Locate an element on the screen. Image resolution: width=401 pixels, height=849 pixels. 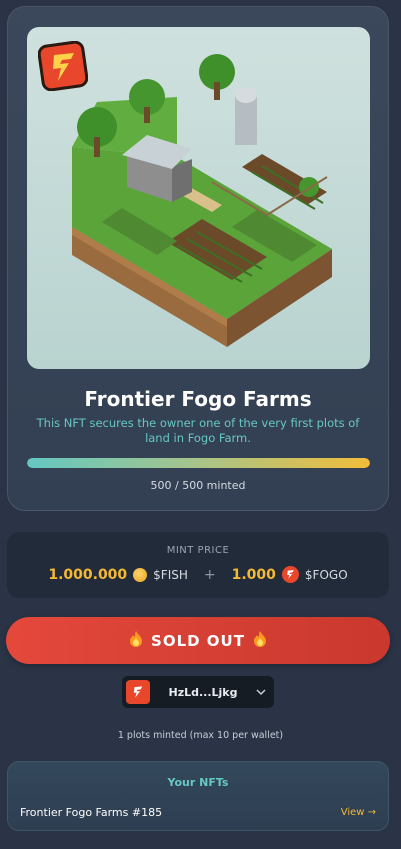
mint-price-label: MINT PRICE is located at coordinates (198, 550).